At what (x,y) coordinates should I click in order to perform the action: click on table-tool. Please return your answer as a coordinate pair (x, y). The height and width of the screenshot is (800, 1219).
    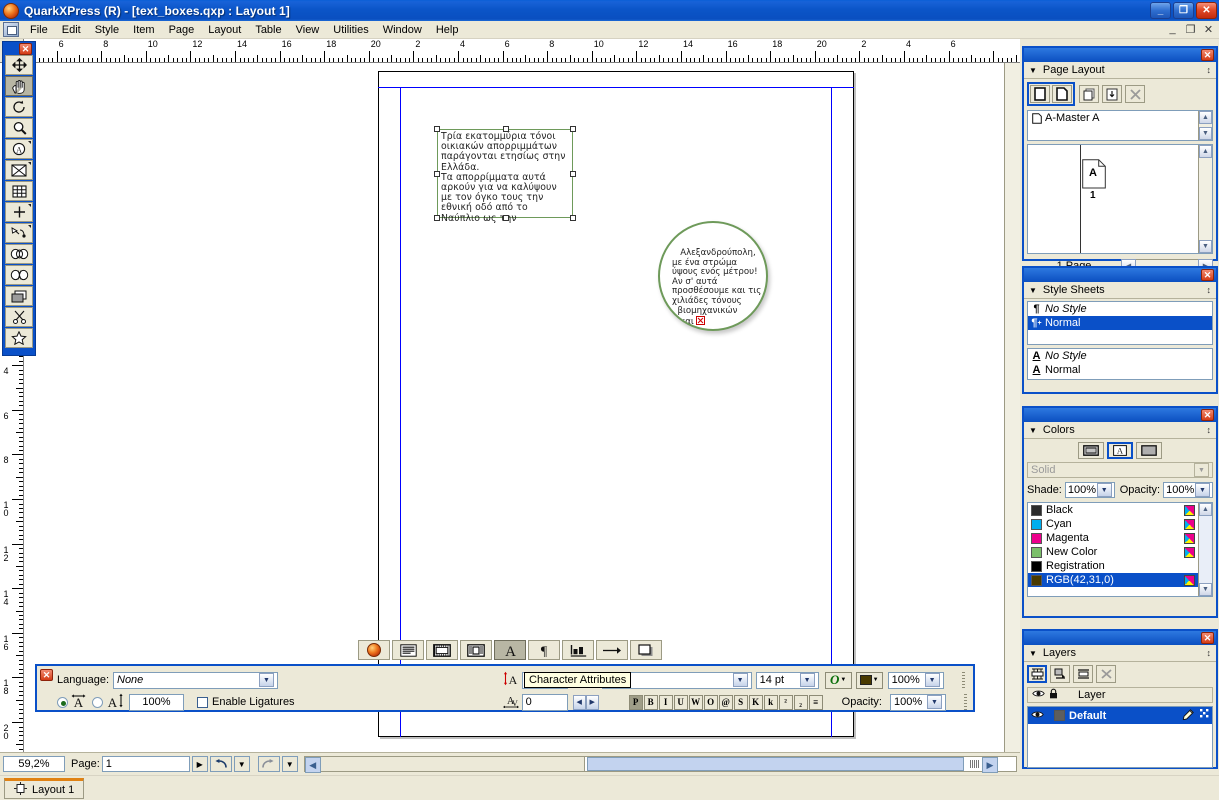
    Looking at the image, I should click on (19, 191).